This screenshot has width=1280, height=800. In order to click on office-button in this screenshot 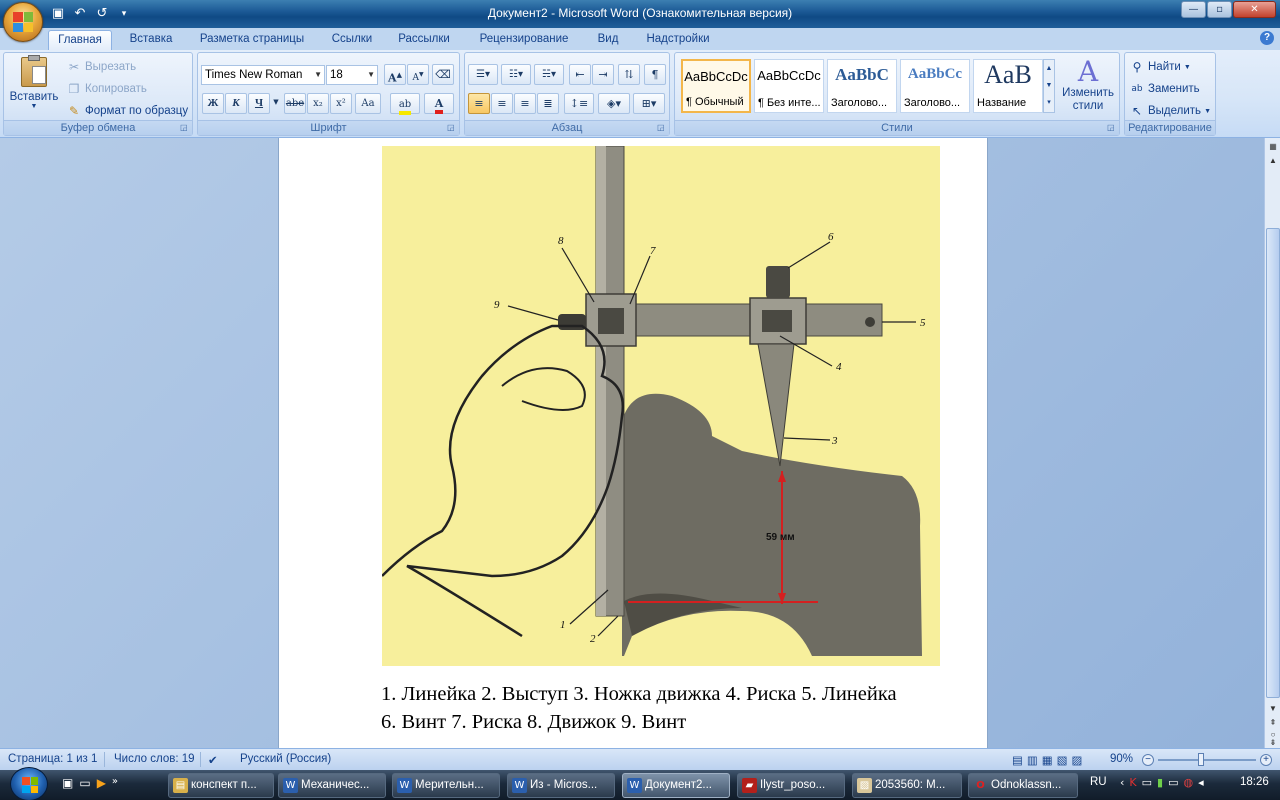, I will do `click(23, 22)`.